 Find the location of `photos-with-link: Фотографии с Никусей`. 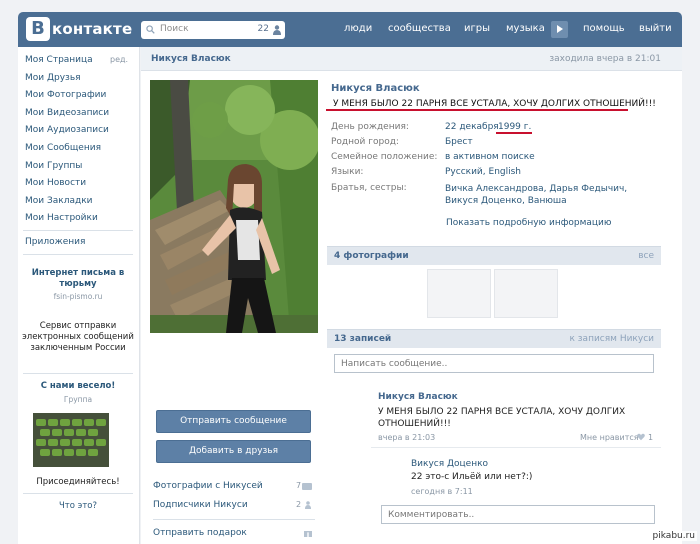

photos-with-link: Фотографии с Никусей is located at coordinates (208, 486).